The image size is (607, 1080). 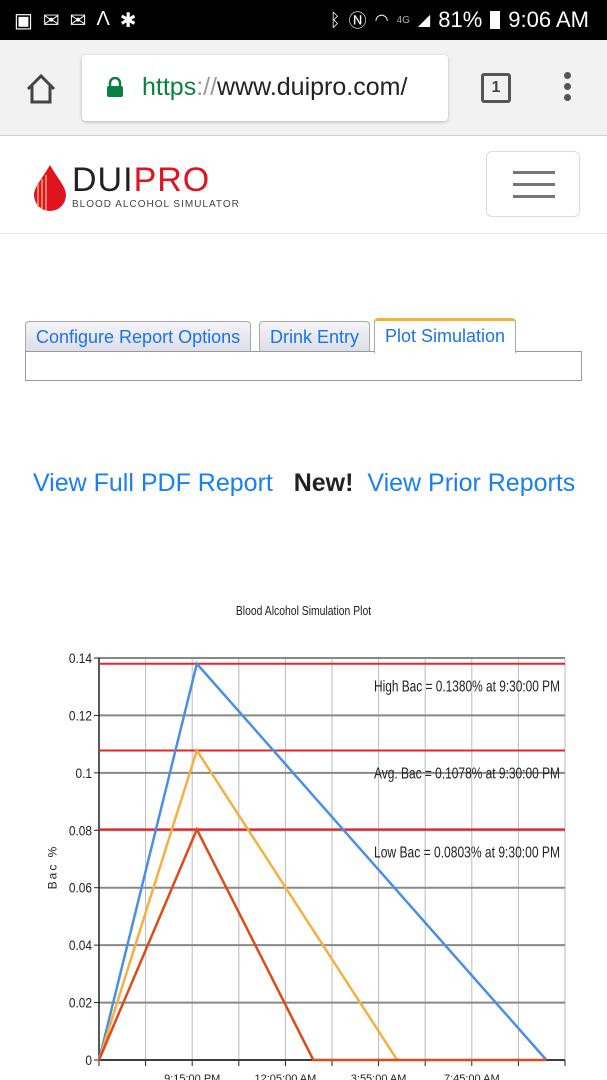 I want to click on logo-wordmark: DUIPRO, so click(x=141, y=180).